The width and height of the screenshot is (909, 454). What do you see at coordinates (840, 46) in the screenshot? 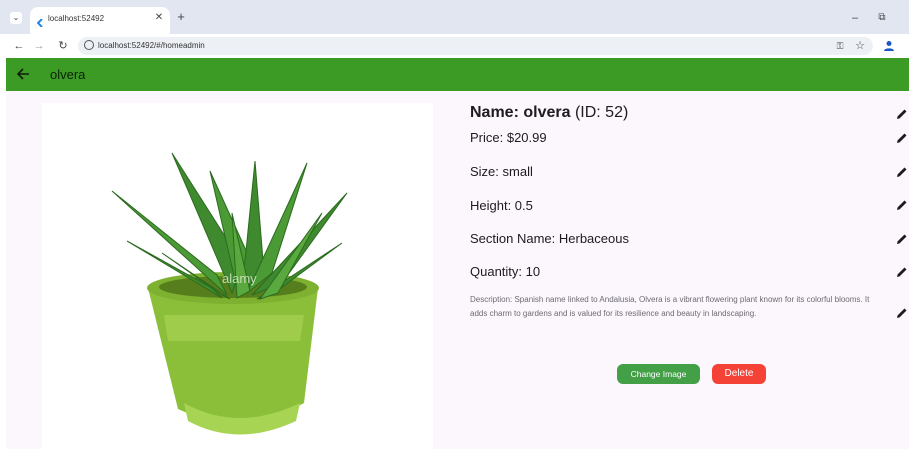
I see `password-key-icon: ⚿` at bounding box center [840, 46].